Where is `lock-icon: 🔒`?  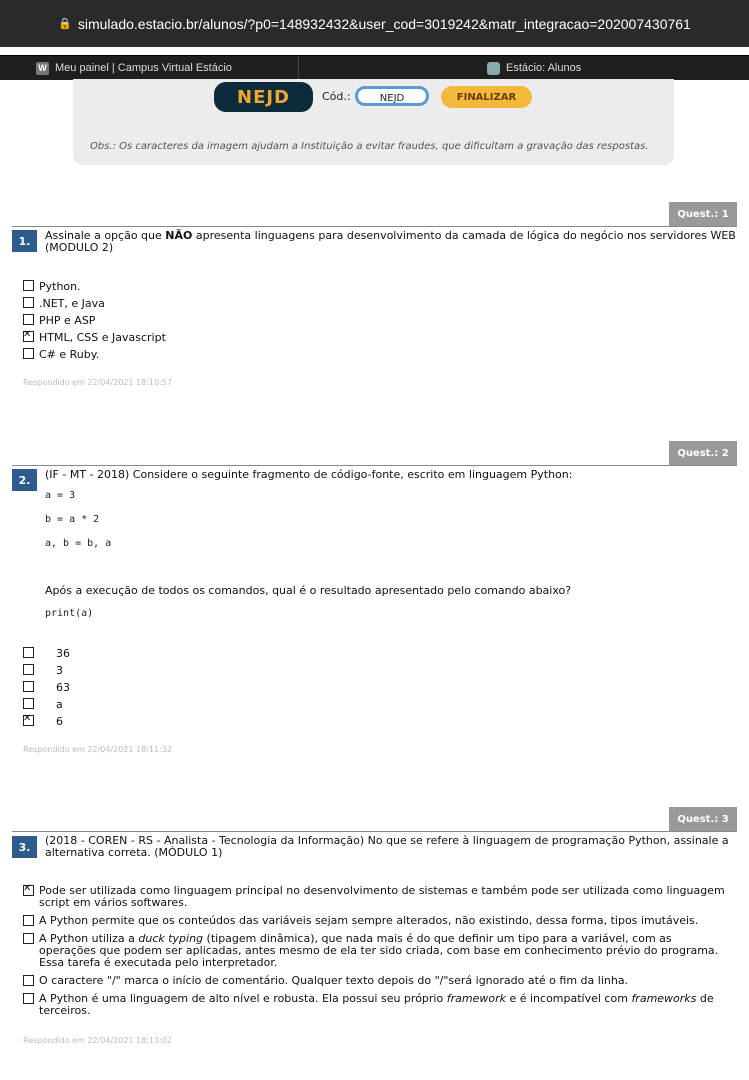
lock-icon: 🔒 is located at coordinates (65, 24).